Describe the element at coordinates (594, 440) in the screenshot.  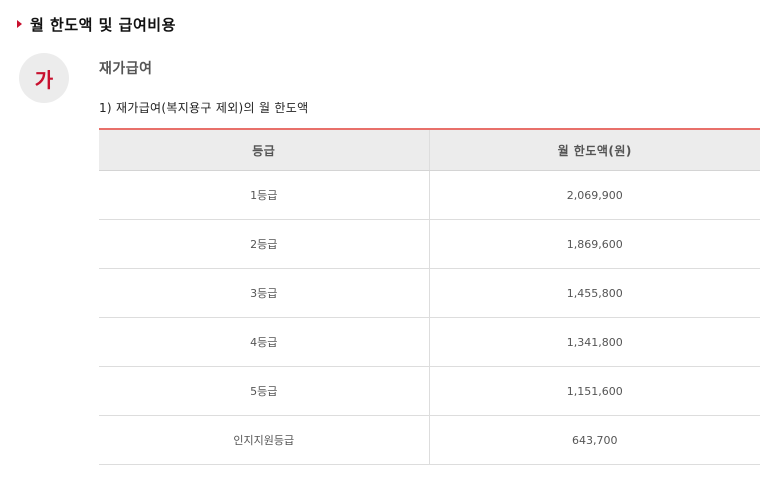
I see `amount-cell: 643,700` at that location.